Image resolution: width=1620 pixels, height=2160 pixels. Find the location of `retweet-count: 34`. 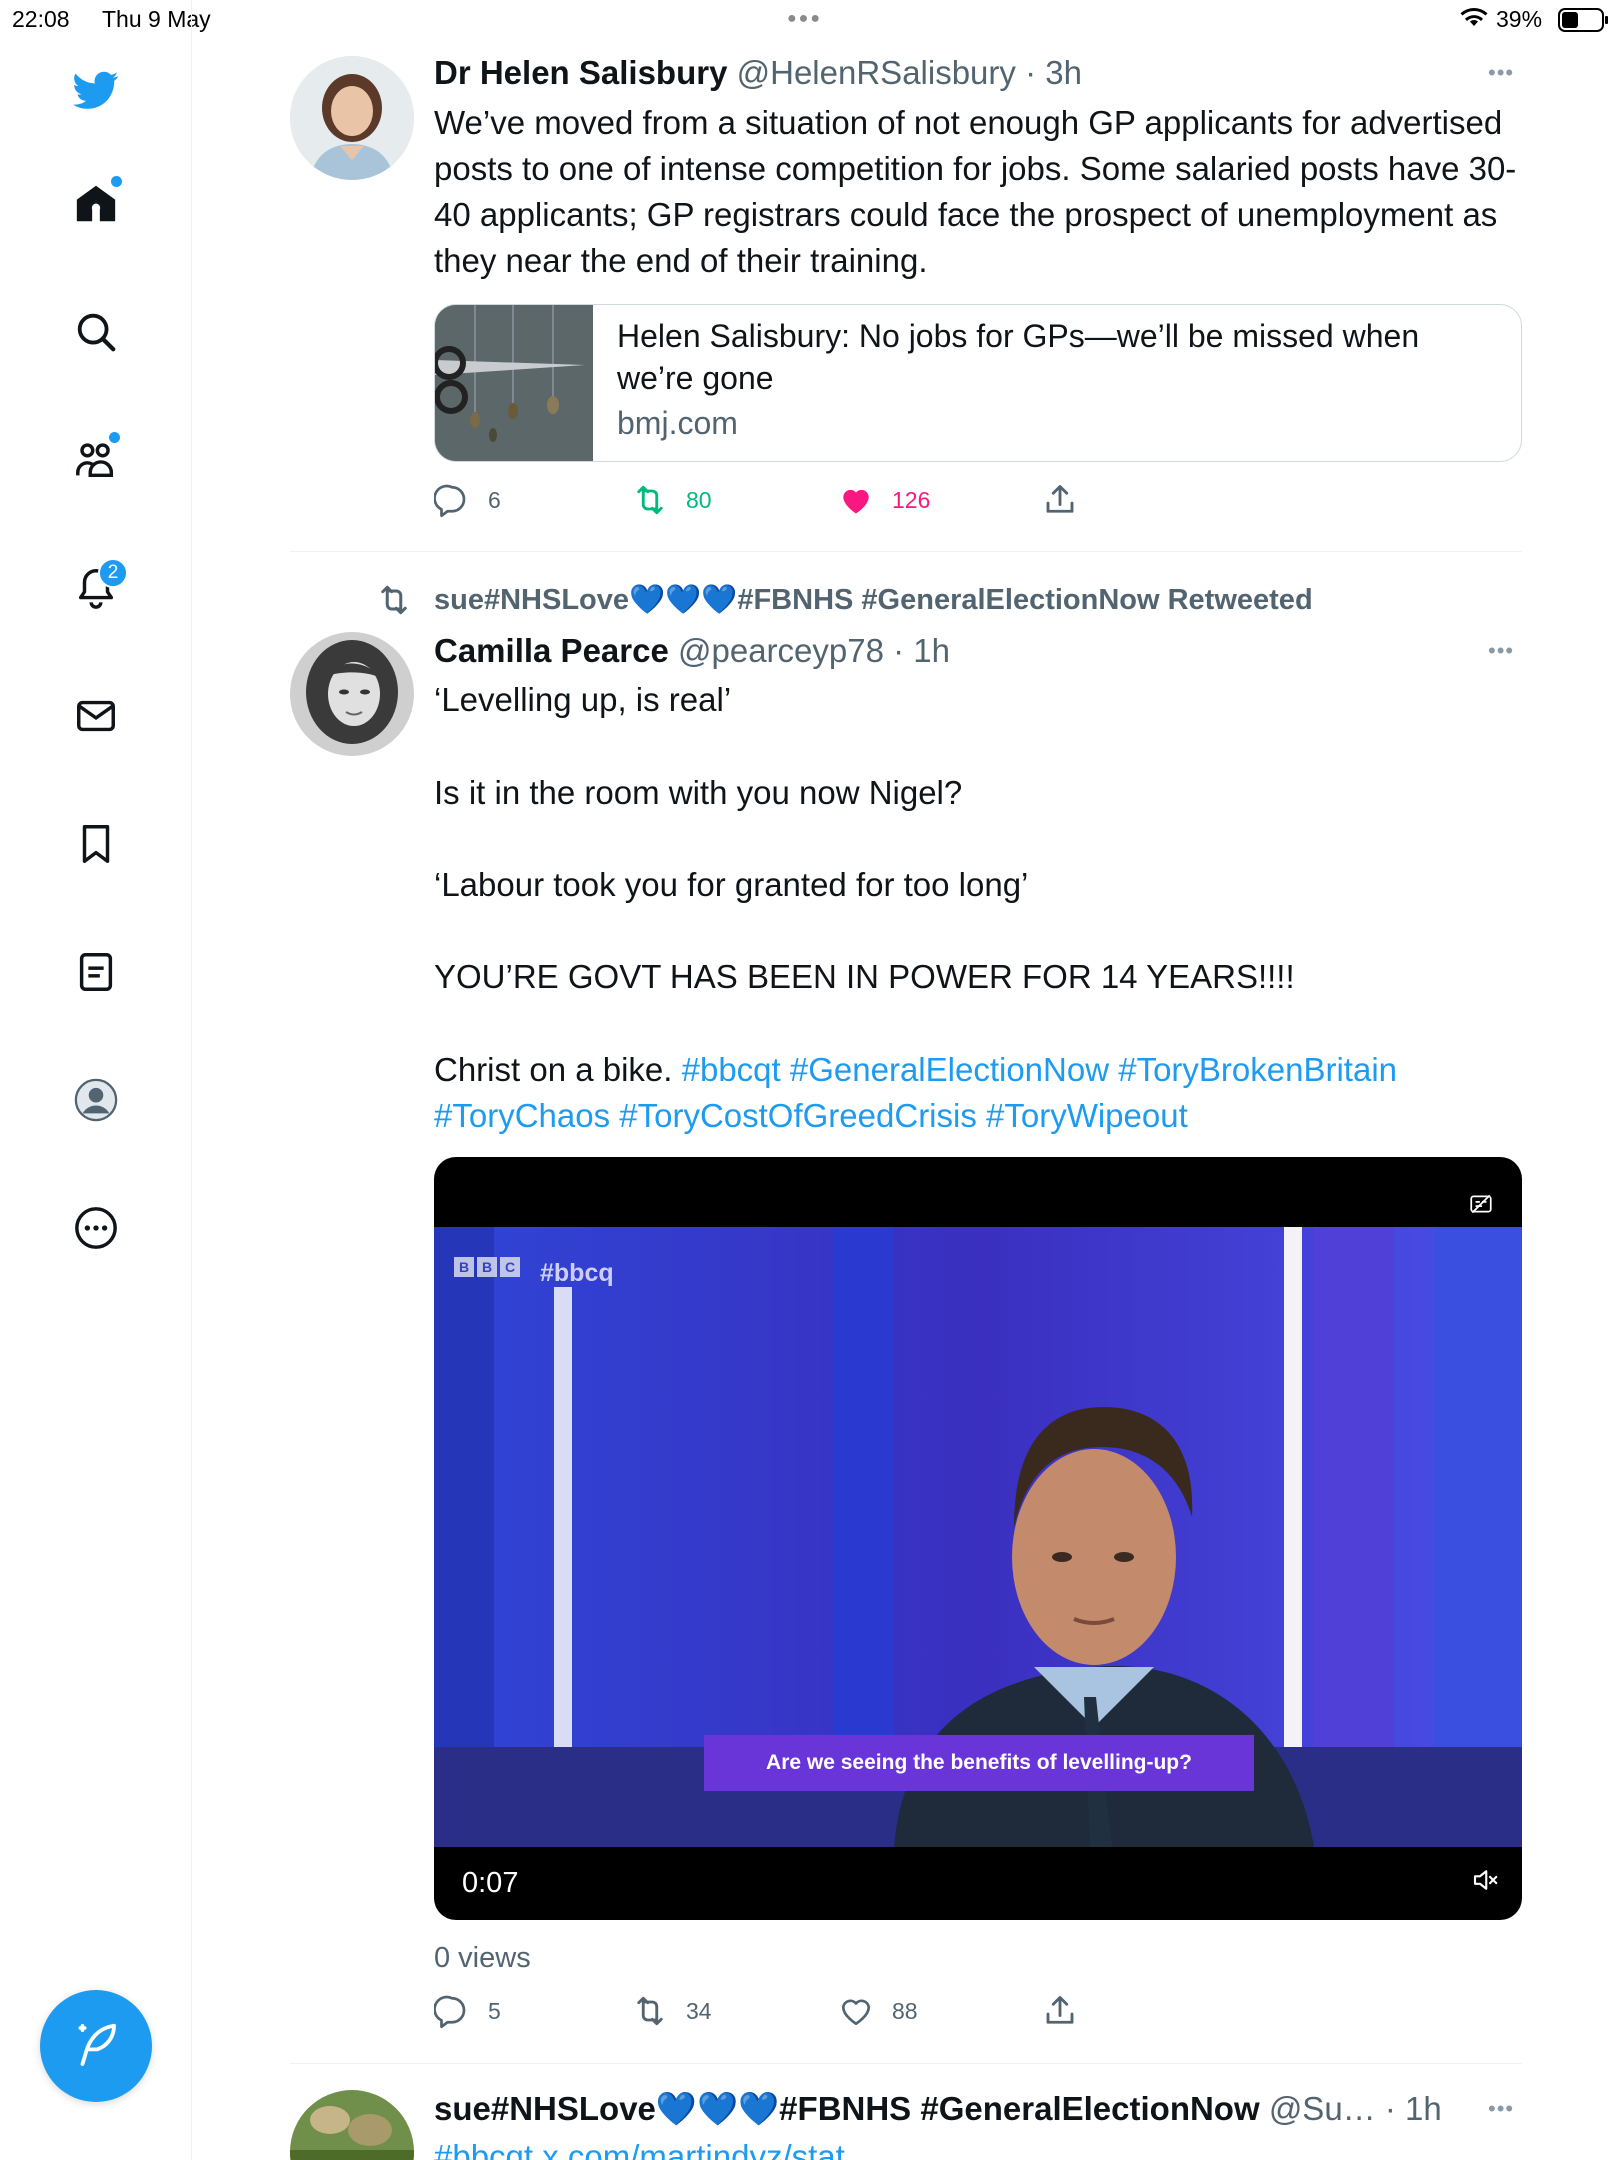

retweet-count: 34 is located at coordinates (699, 2010).